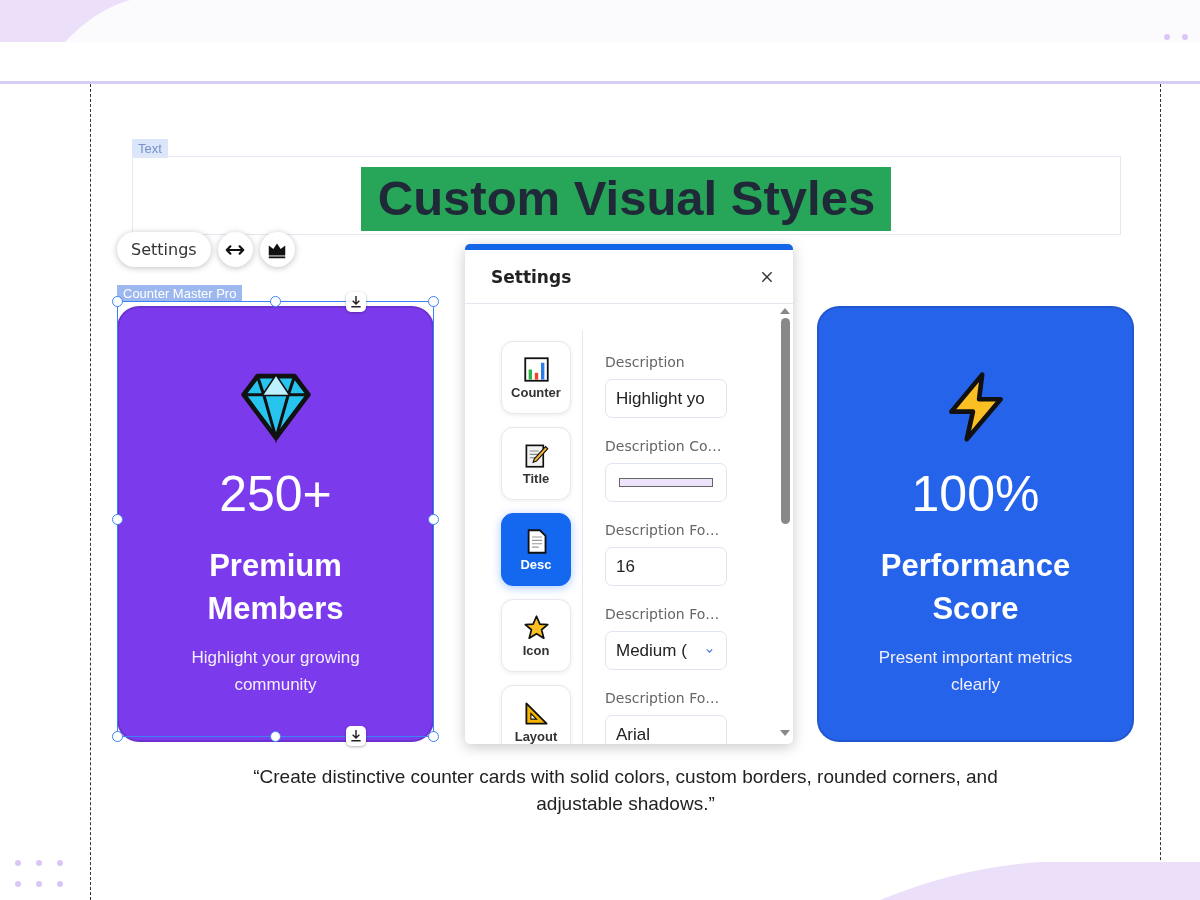 The width and height of the screenshot is (1200, 900). I want to click on card-title: Premium Members, so click(275, 587).